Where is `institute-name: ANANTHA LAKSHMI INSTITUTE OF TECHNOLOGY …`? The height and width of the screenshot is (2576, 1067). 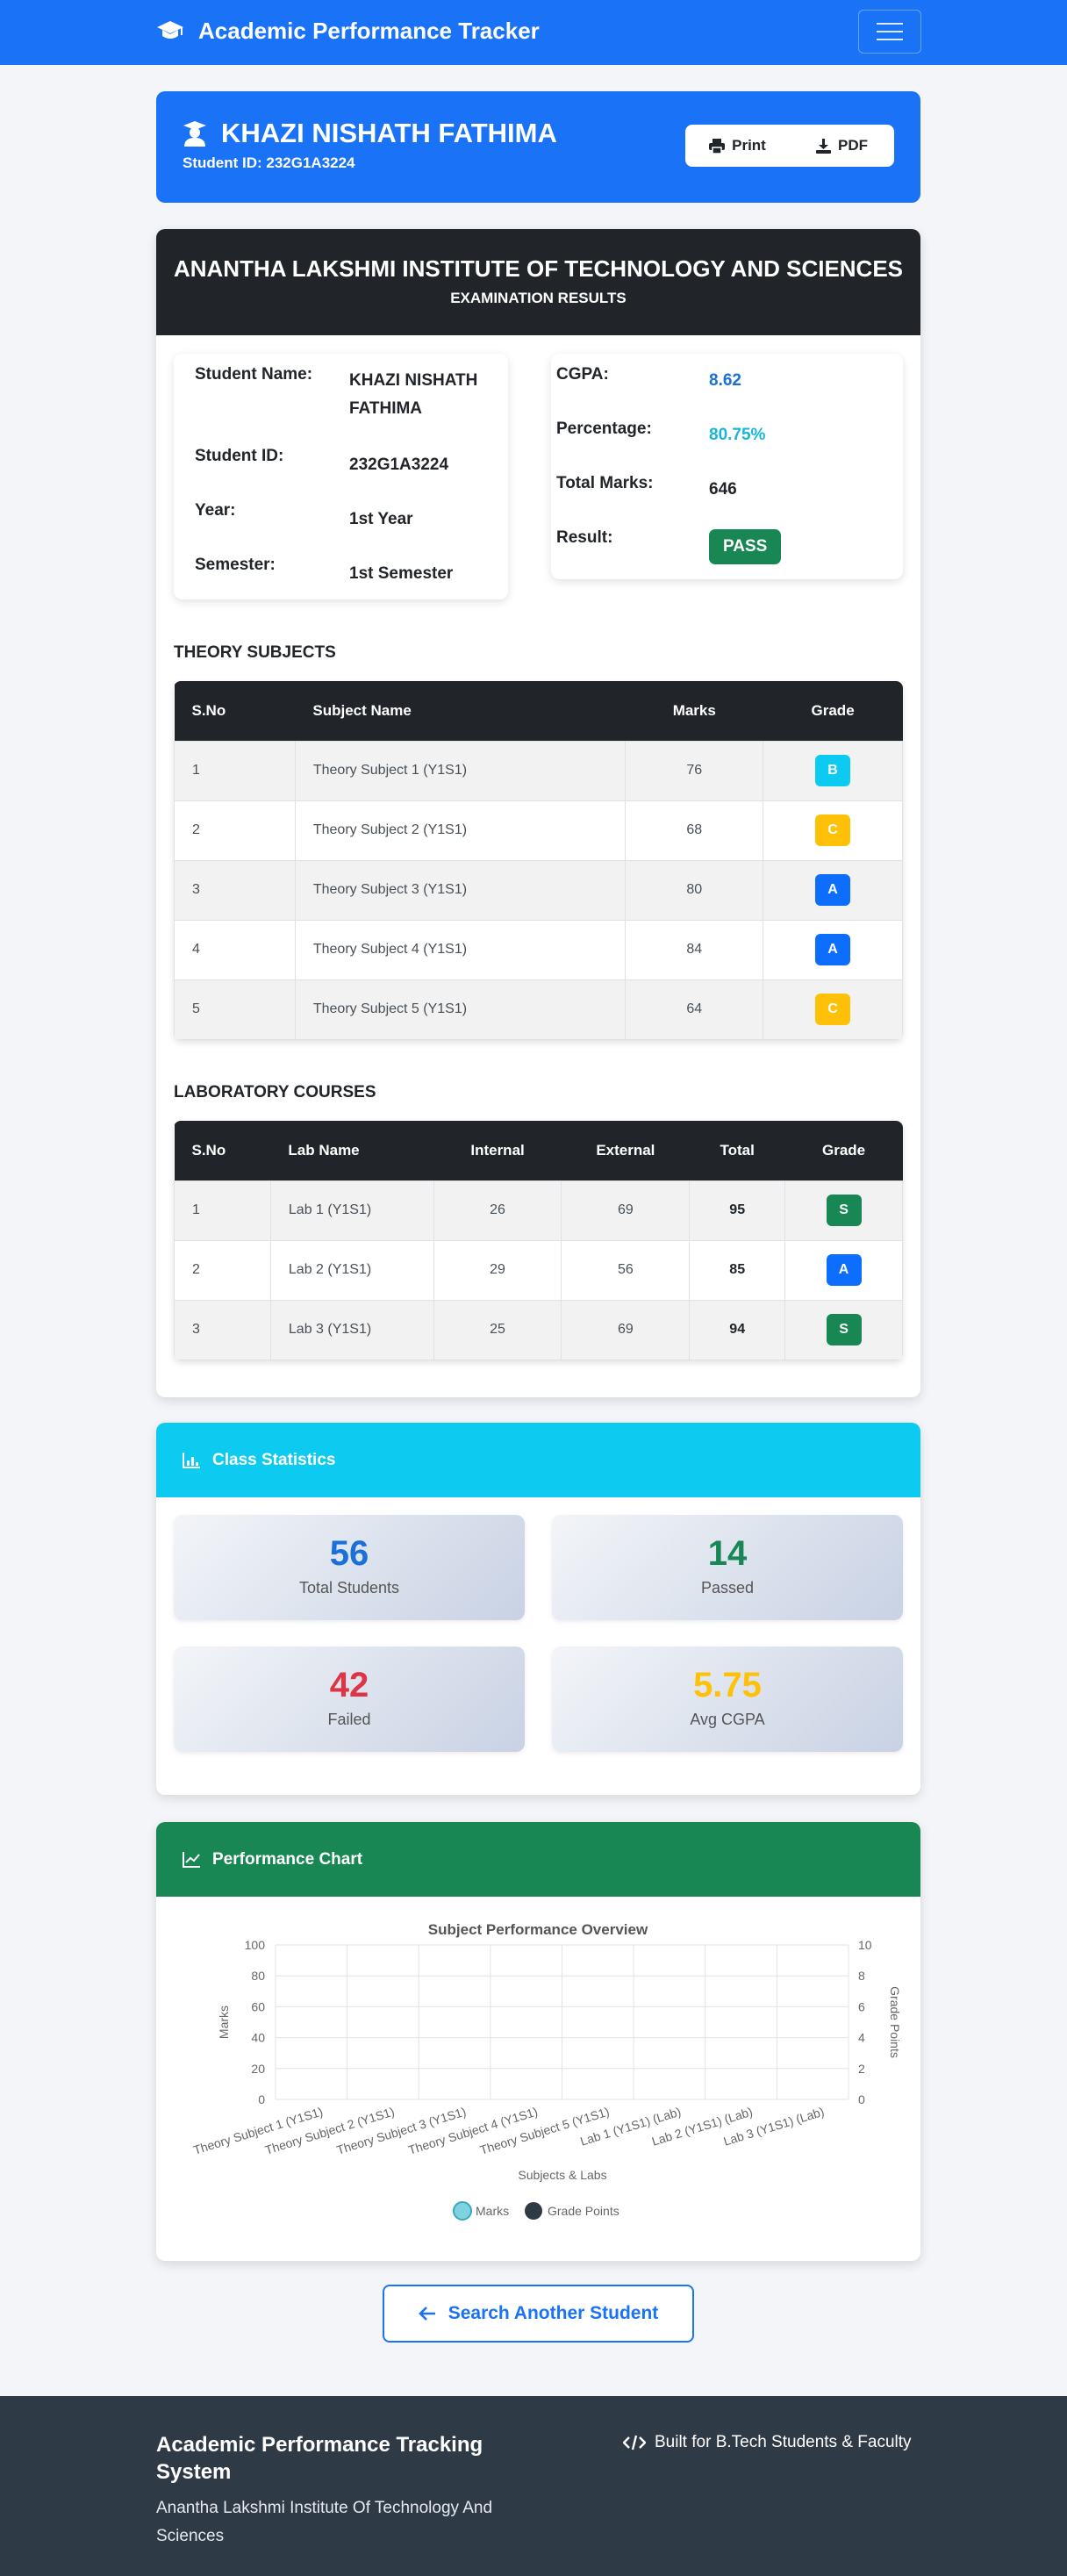
institute-name: ANANTHA LAKSHMI INSTITUTE OF TECHNOLOGY … is located at coordinates (538, 269).